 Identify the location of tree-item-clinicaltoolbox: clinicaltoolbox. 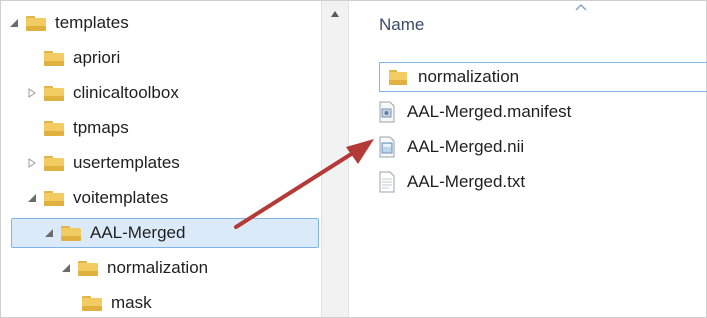
(165, 93).